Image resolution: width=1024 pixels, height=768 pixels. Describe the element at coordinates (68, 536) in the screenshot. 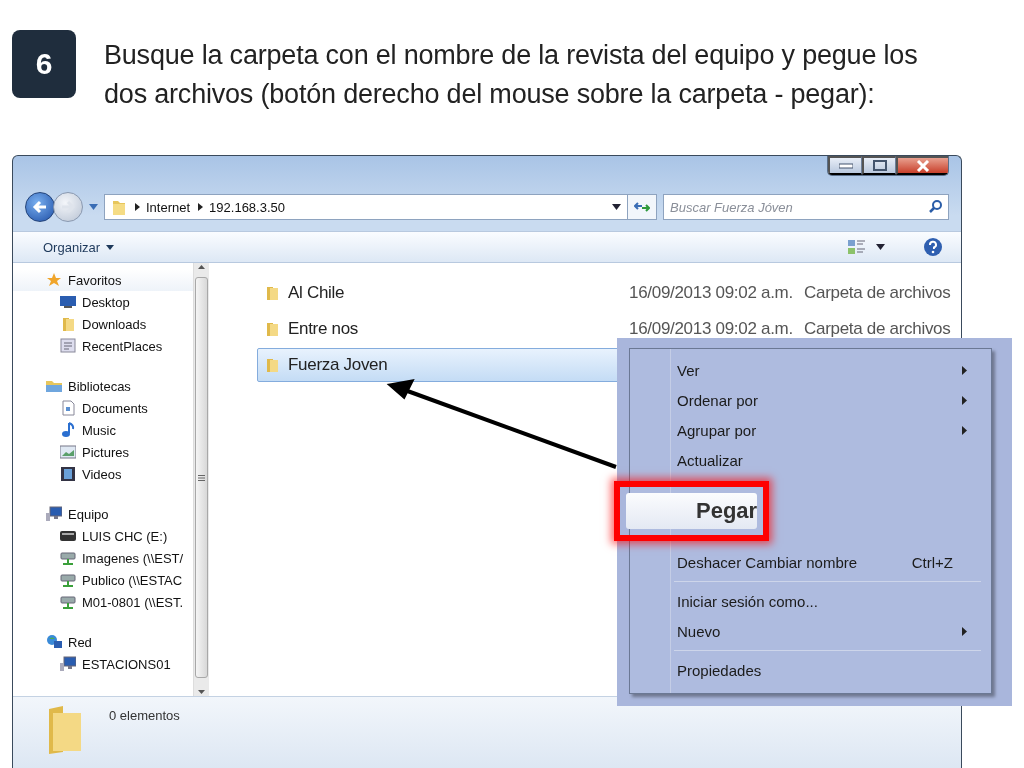

I see `drive-icon` at that location.